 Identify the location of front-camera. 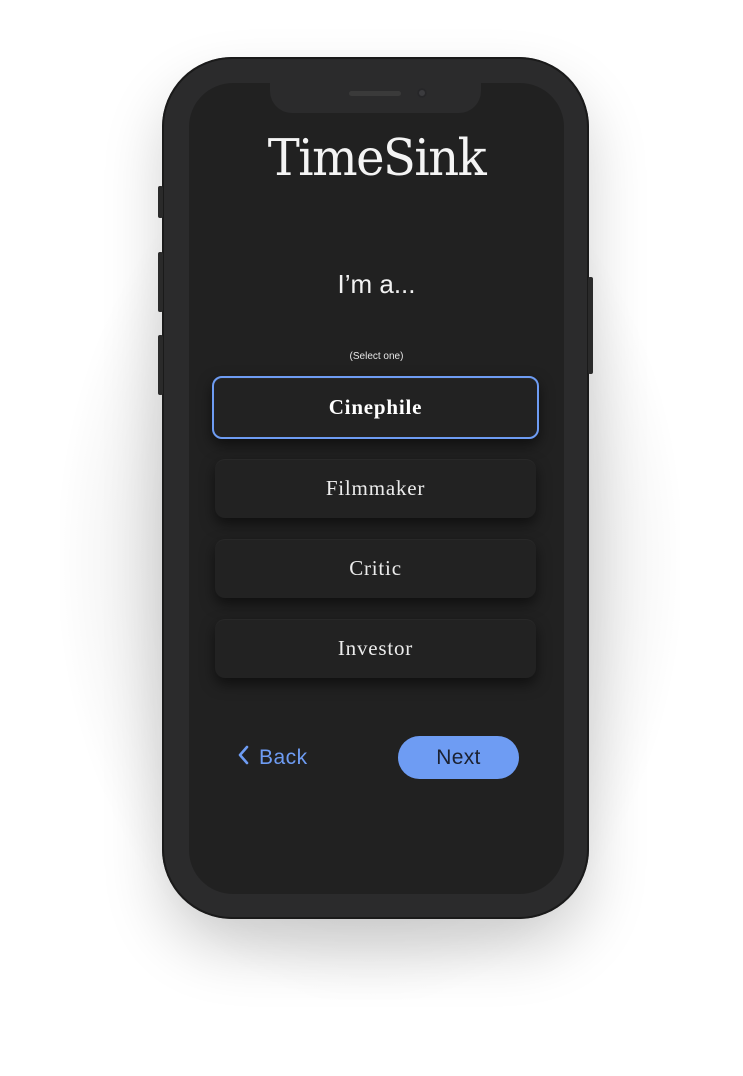
(422, 93).